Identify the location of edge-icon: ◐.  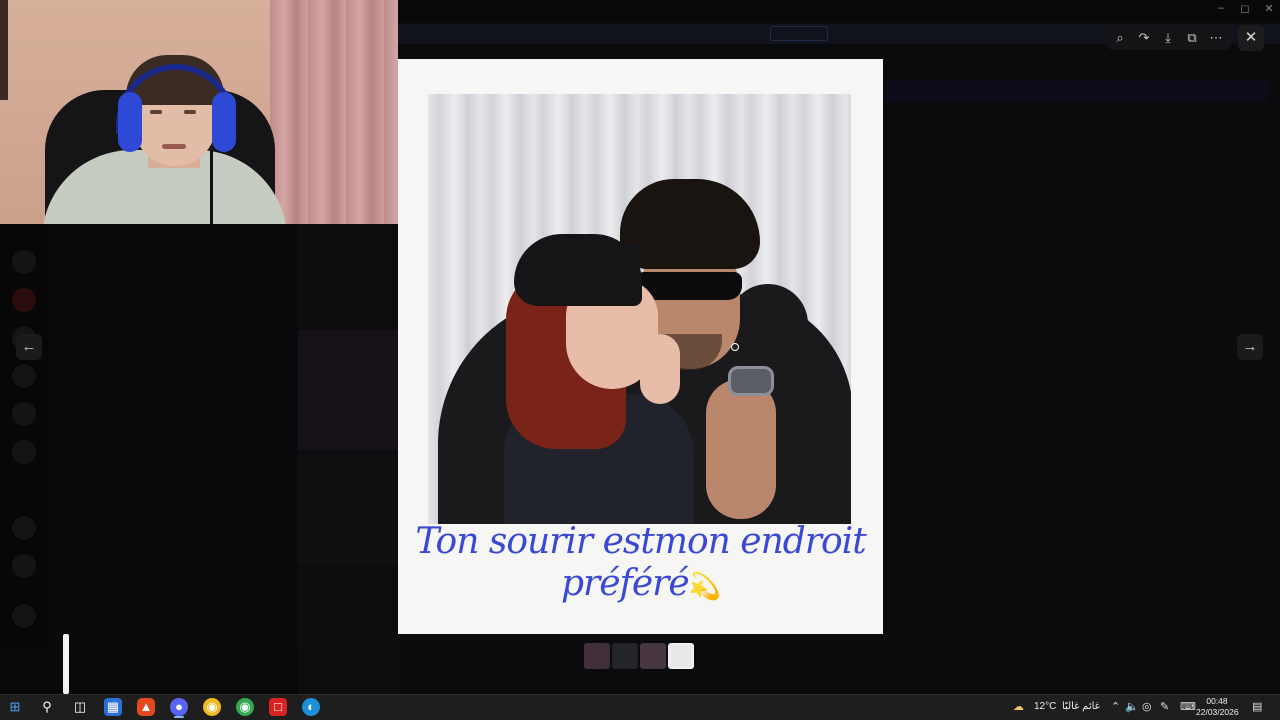
(311, 707).